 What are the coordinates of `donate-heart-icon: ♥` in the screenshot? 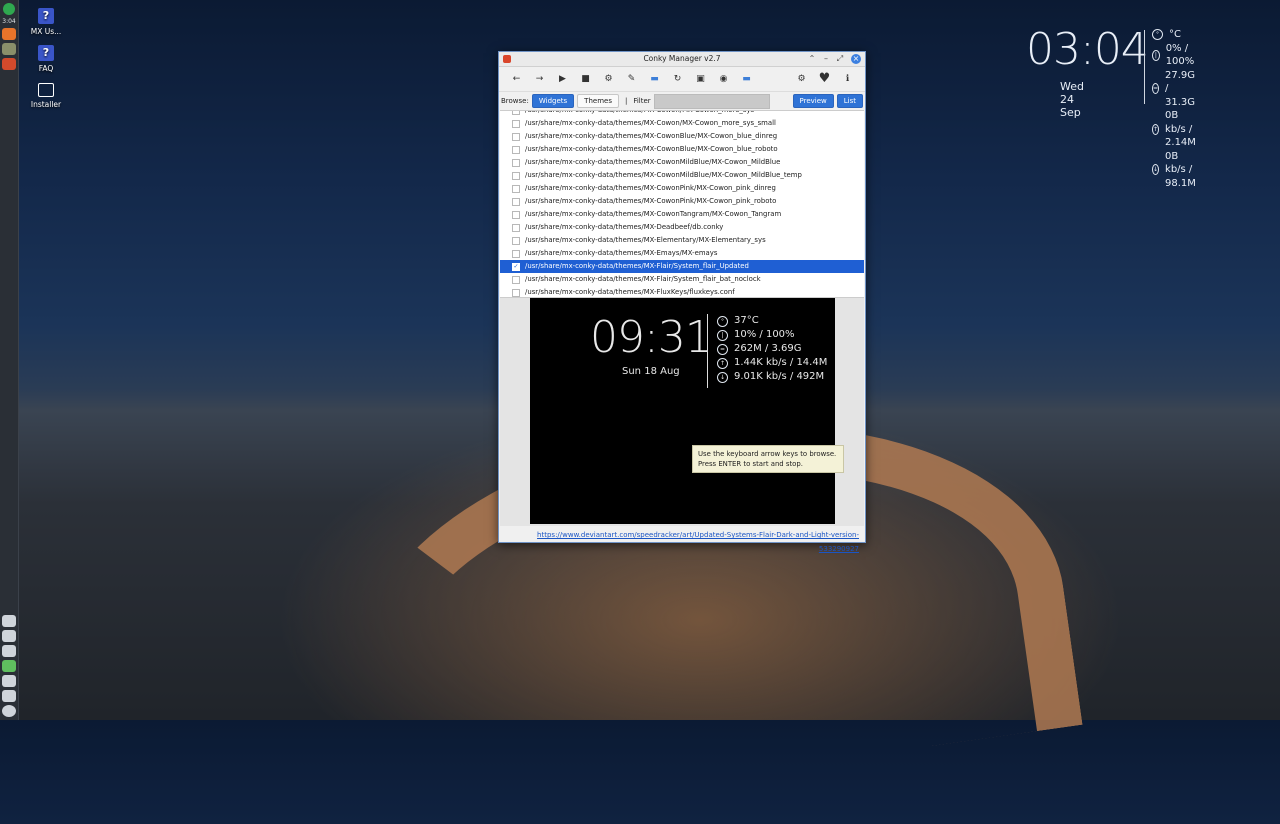 It's located at (824, 79).